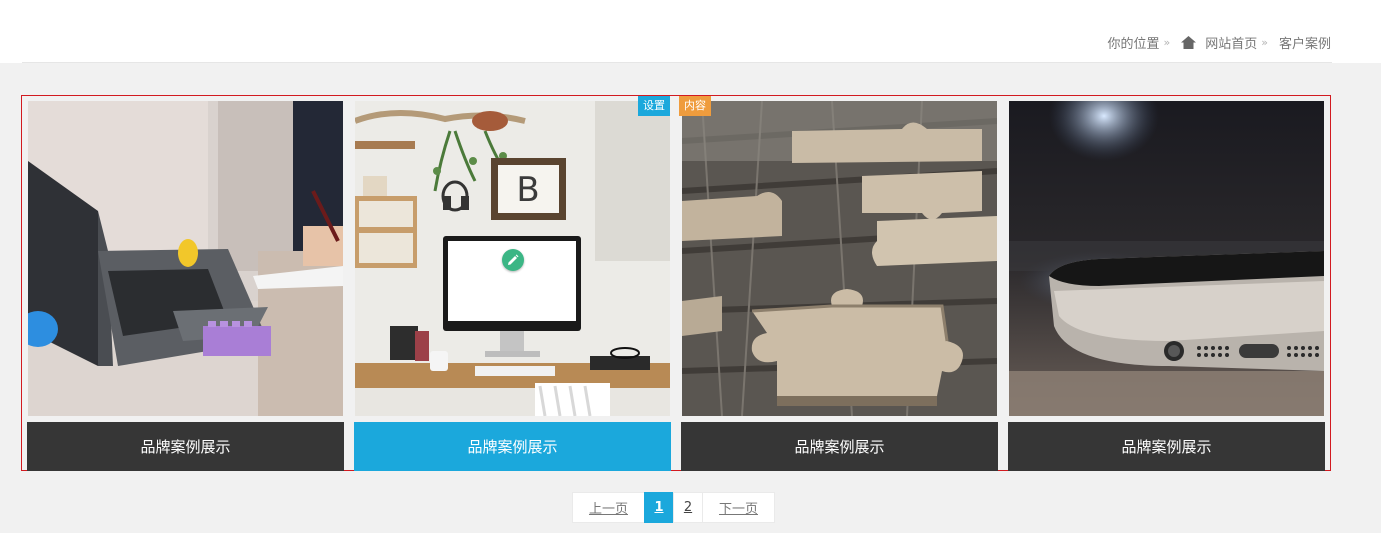 This screenshot has width=1381, height=533. I want to click on page-2-button: 2, so click(688, 507).